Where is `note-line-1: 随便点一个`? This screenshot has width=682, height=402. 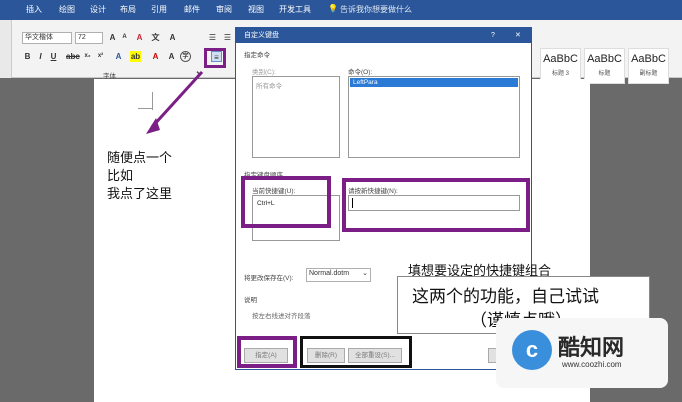 note-line-1: 随便点一个 is located at coordinates (140, 158).